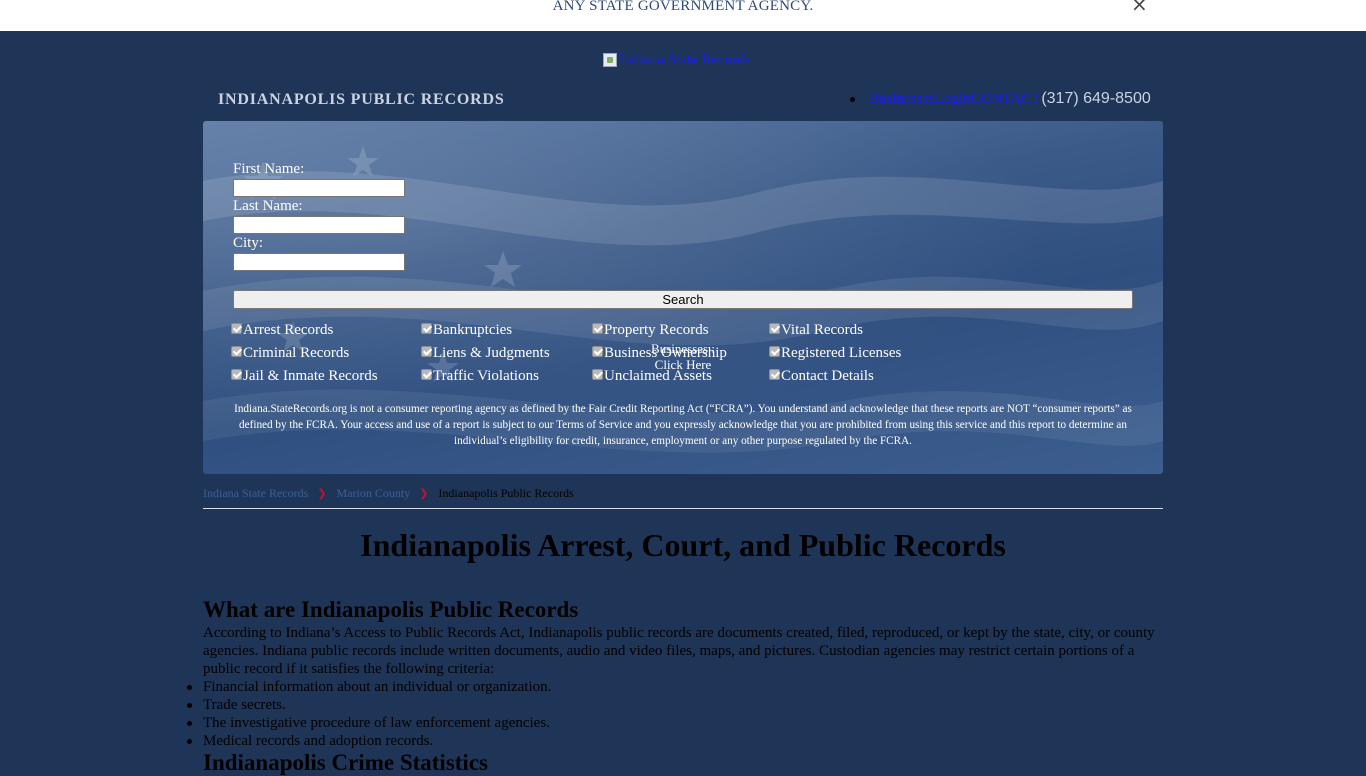 The height and width of the screenshot is (776, 1366). I want to click on breadcrumb-marion-county: Marion County, so click(374, 493).